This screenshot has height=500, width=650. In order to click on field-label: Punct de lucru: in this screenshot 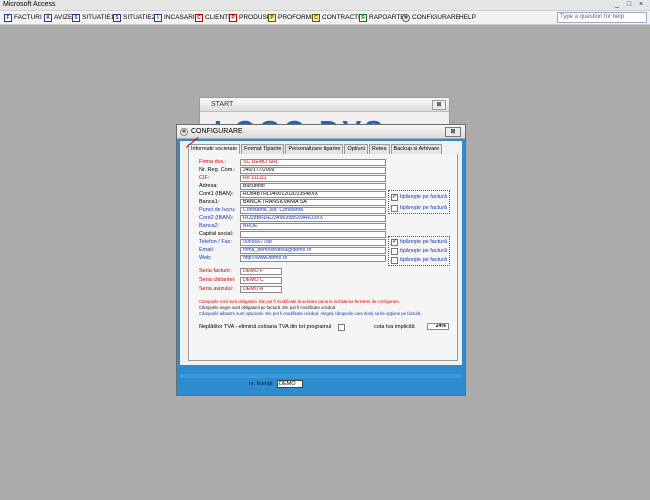, I will do `click(217, 210)`.